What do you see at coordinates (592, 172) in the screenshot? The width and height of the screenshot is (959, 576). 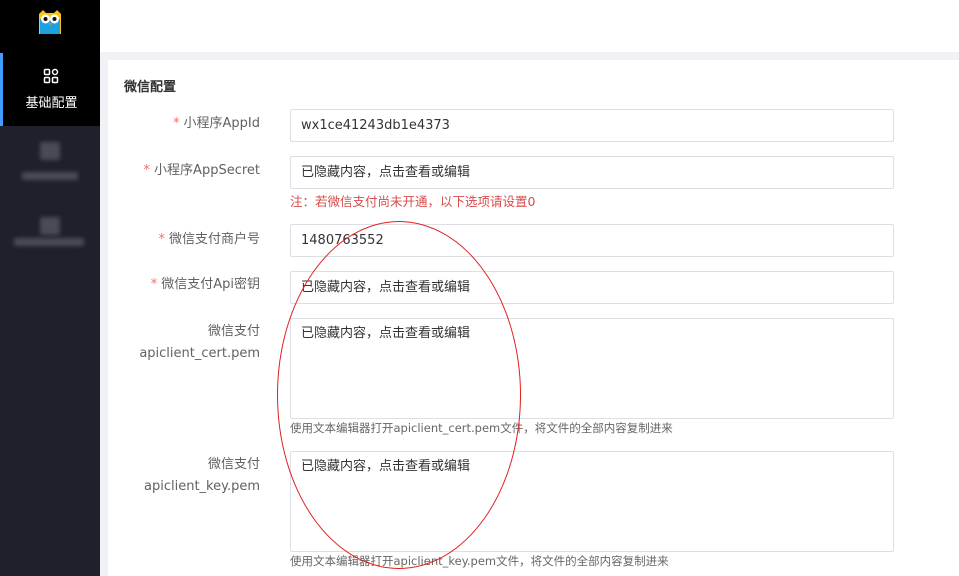 I see `appsecret-input: 已隐藏内容，点击查看或编辑` at bounding box center [592, 172].